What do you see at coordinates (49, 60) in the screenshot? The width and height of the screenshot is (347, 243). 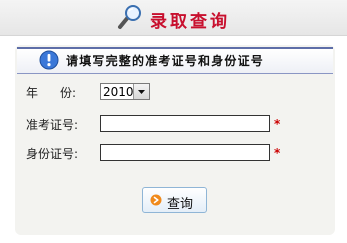 I see `info-icon` at bounding box center [49, 60].